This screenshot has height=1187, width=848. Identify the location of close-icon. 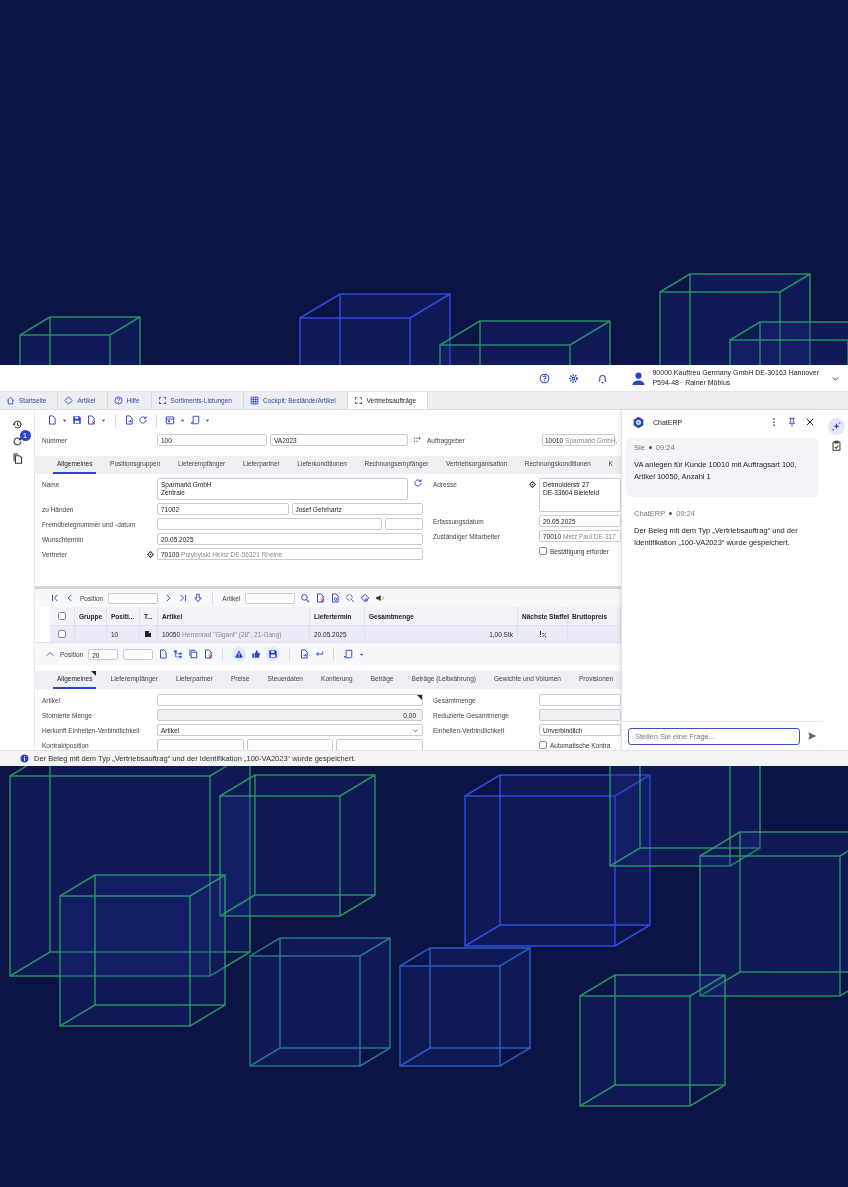
(810, 422).